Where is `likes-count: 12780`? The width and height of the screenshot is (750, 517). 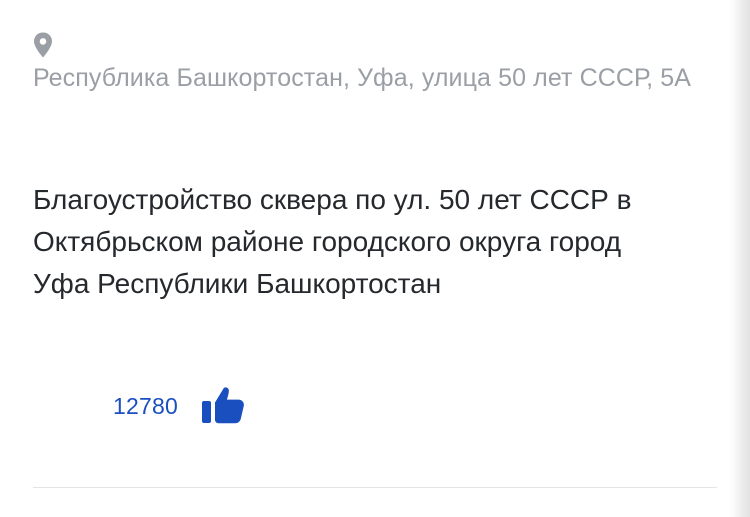 likes-count: 12780 is located at coordinates (145, 405).